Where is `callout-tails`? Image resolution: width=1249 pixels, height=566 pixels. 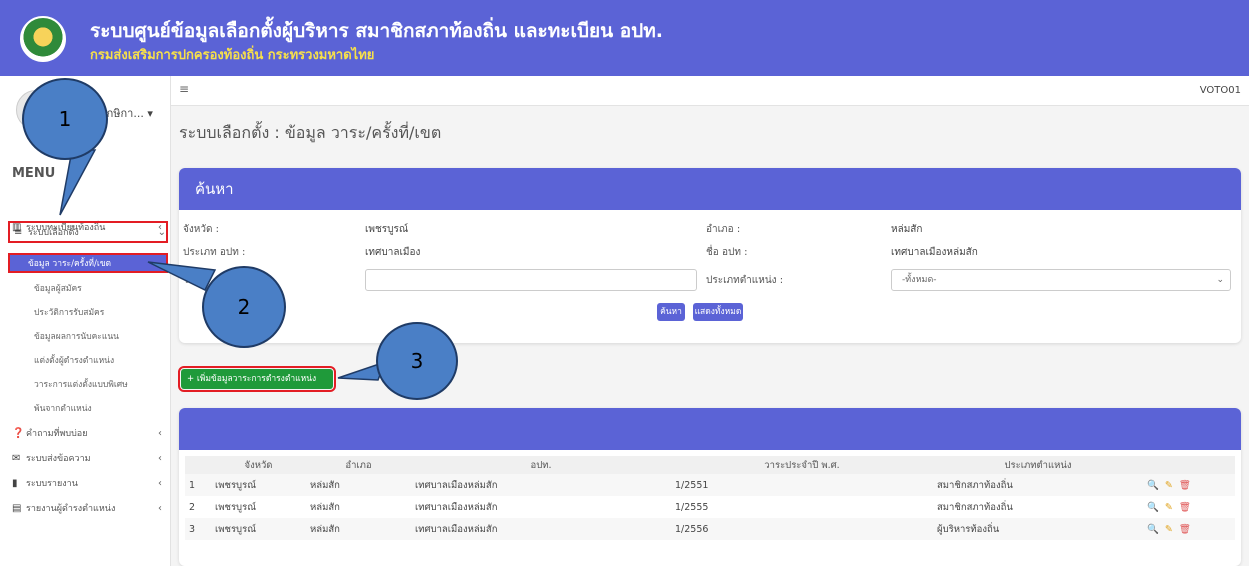
callout-tails is located at coordinates (223, 265).